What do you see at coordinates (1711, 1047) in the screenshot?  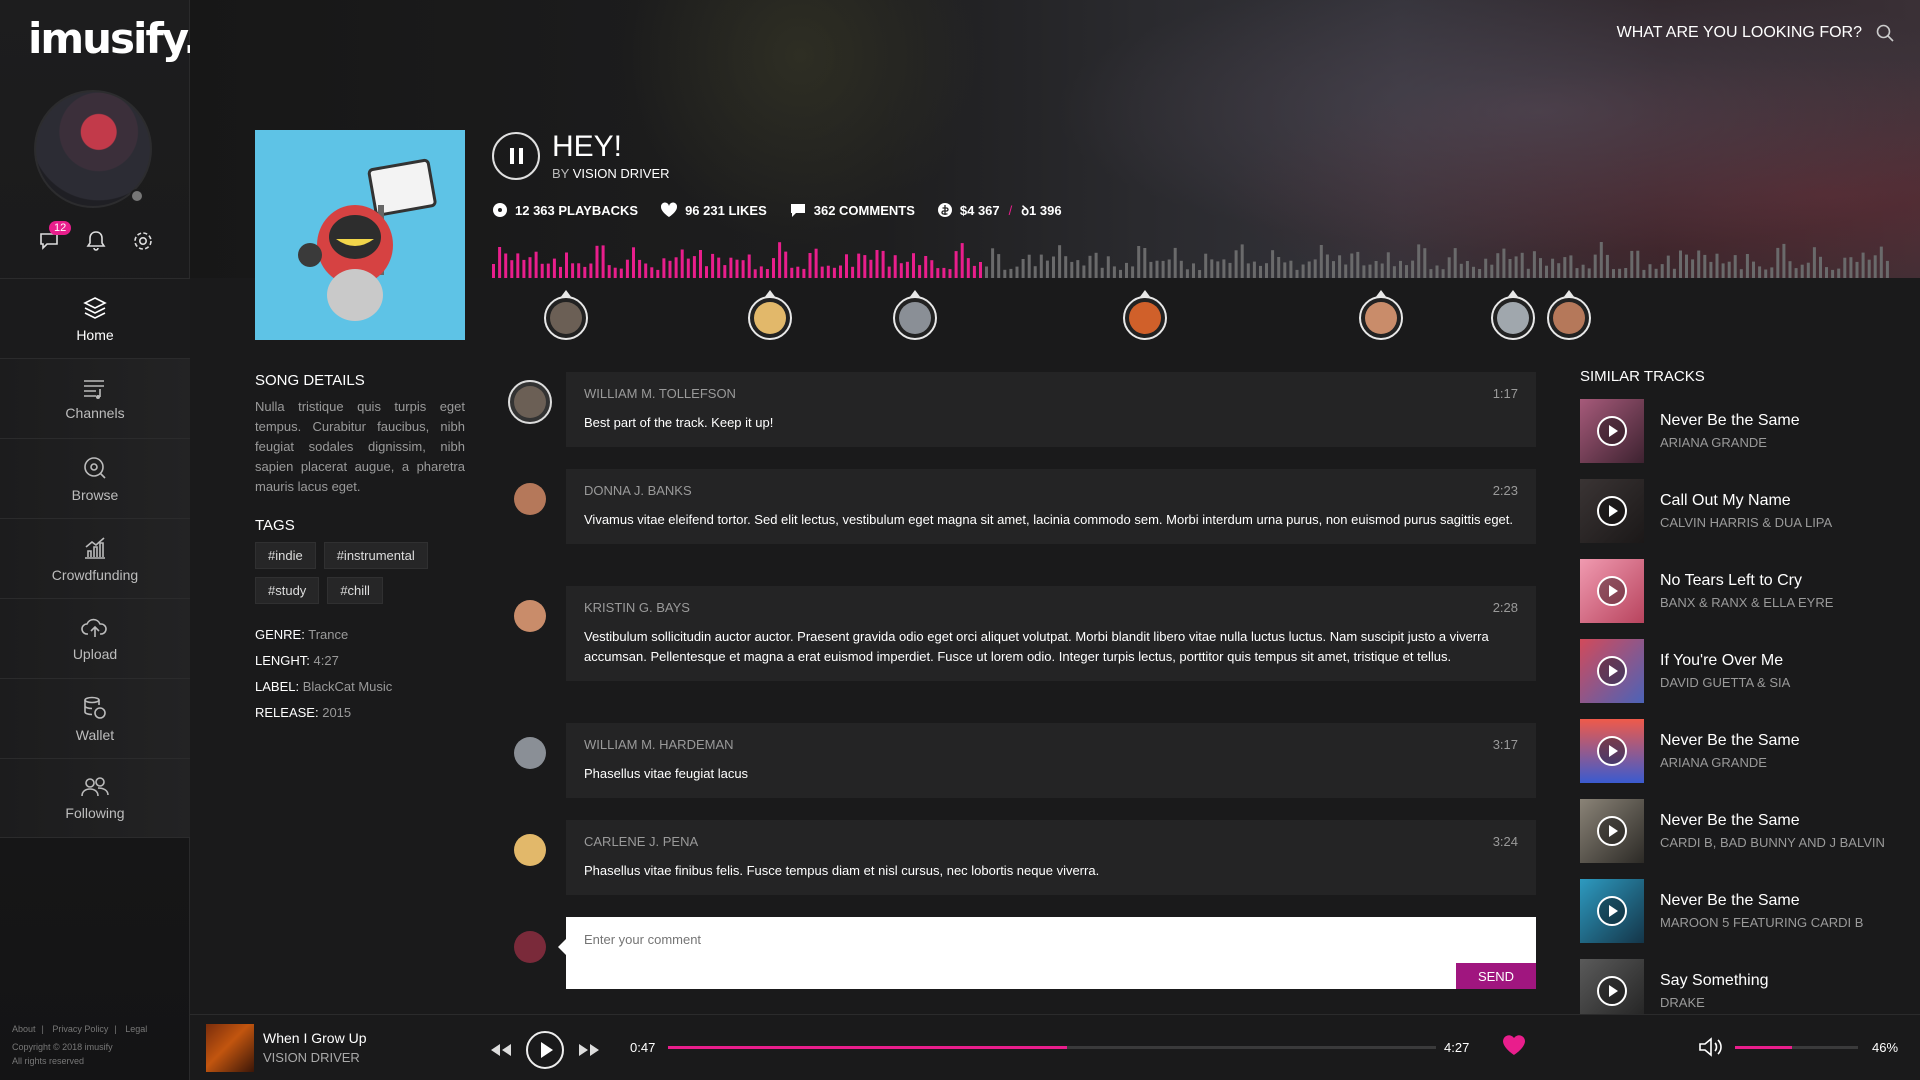 I see `volume-icon` at bounding box center [1711, 1047].